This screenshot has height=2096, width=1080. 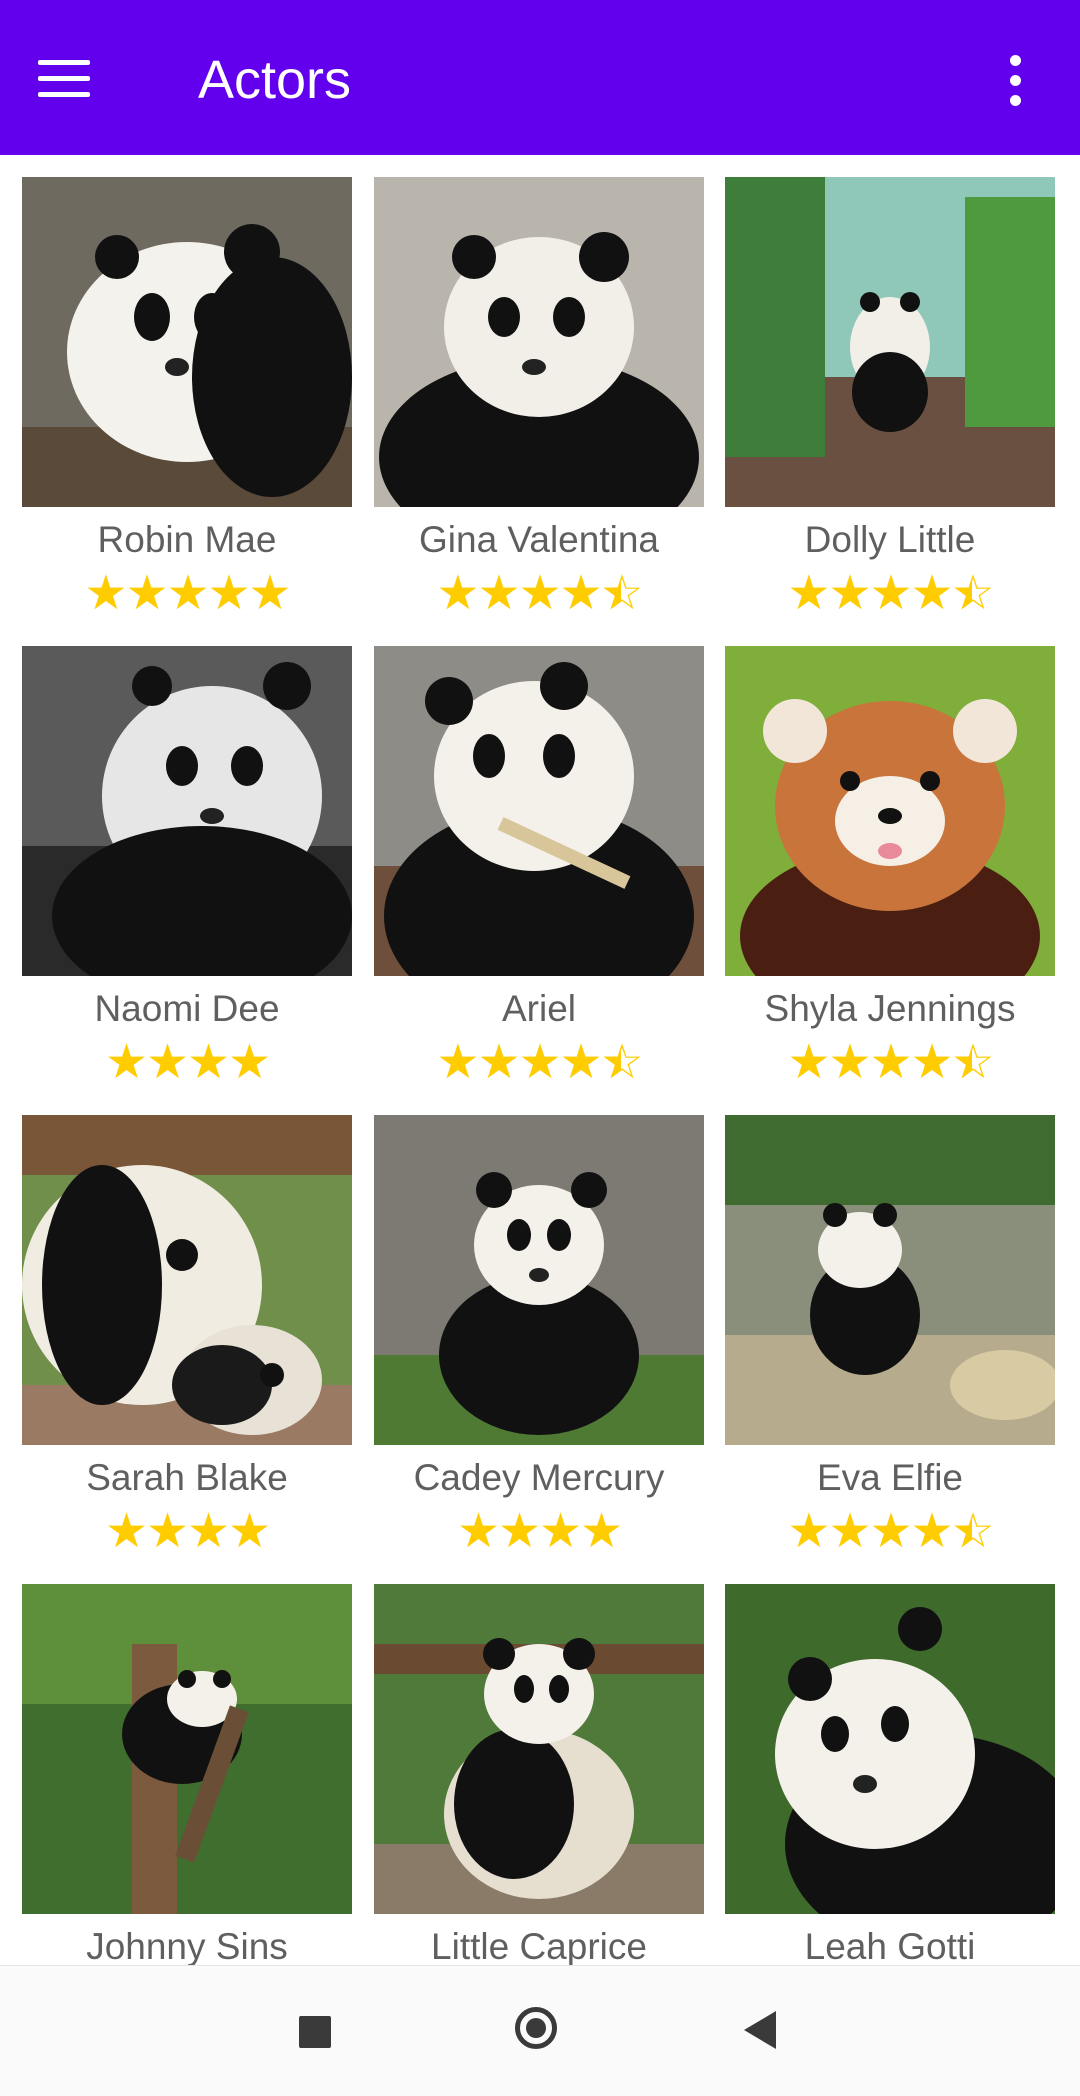 What do you see at coordinates (187, 539) in the screenshot?
I see `actor-name: Robin Mae` at bounding box center [187, 539].